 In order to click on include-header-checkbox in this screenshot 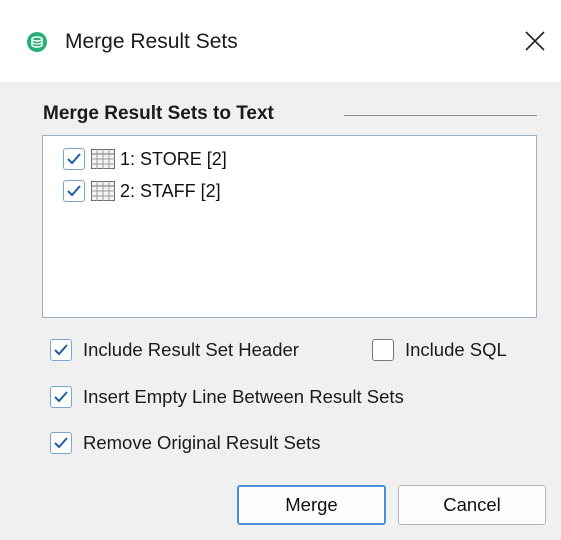, I will do `click(61, 350)`.